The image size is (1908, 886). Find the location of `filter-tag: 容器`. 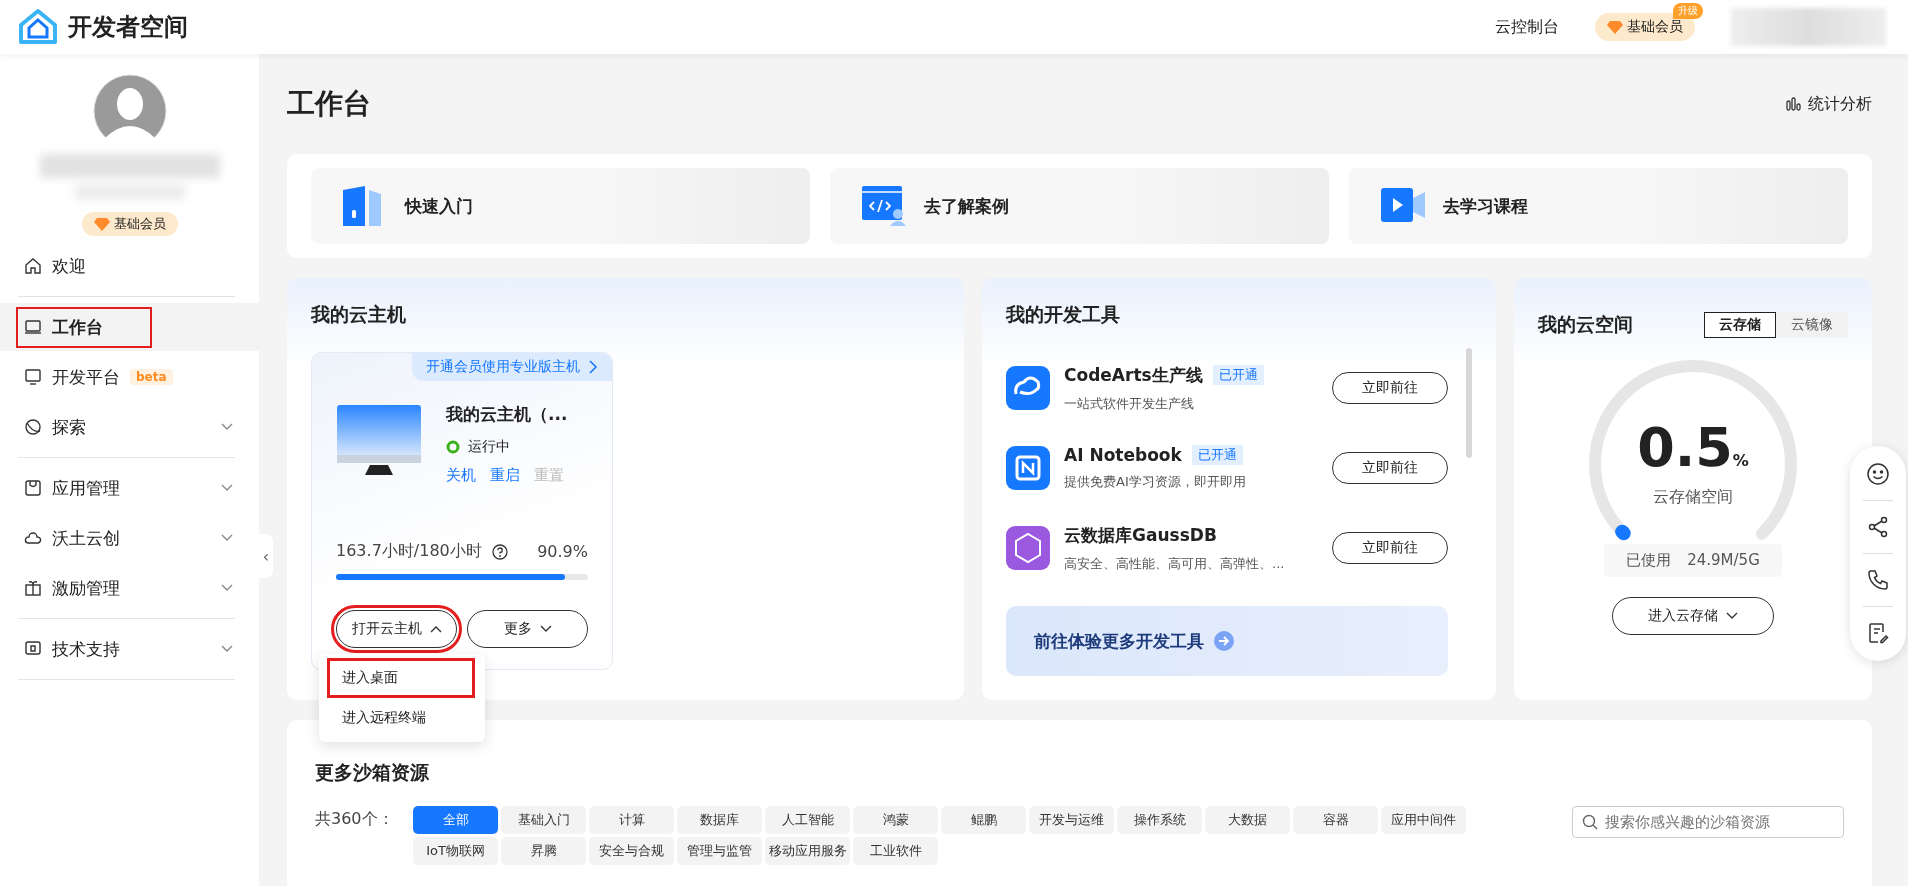

filter-tag: 容器 is located at coordinates (1335, 820).